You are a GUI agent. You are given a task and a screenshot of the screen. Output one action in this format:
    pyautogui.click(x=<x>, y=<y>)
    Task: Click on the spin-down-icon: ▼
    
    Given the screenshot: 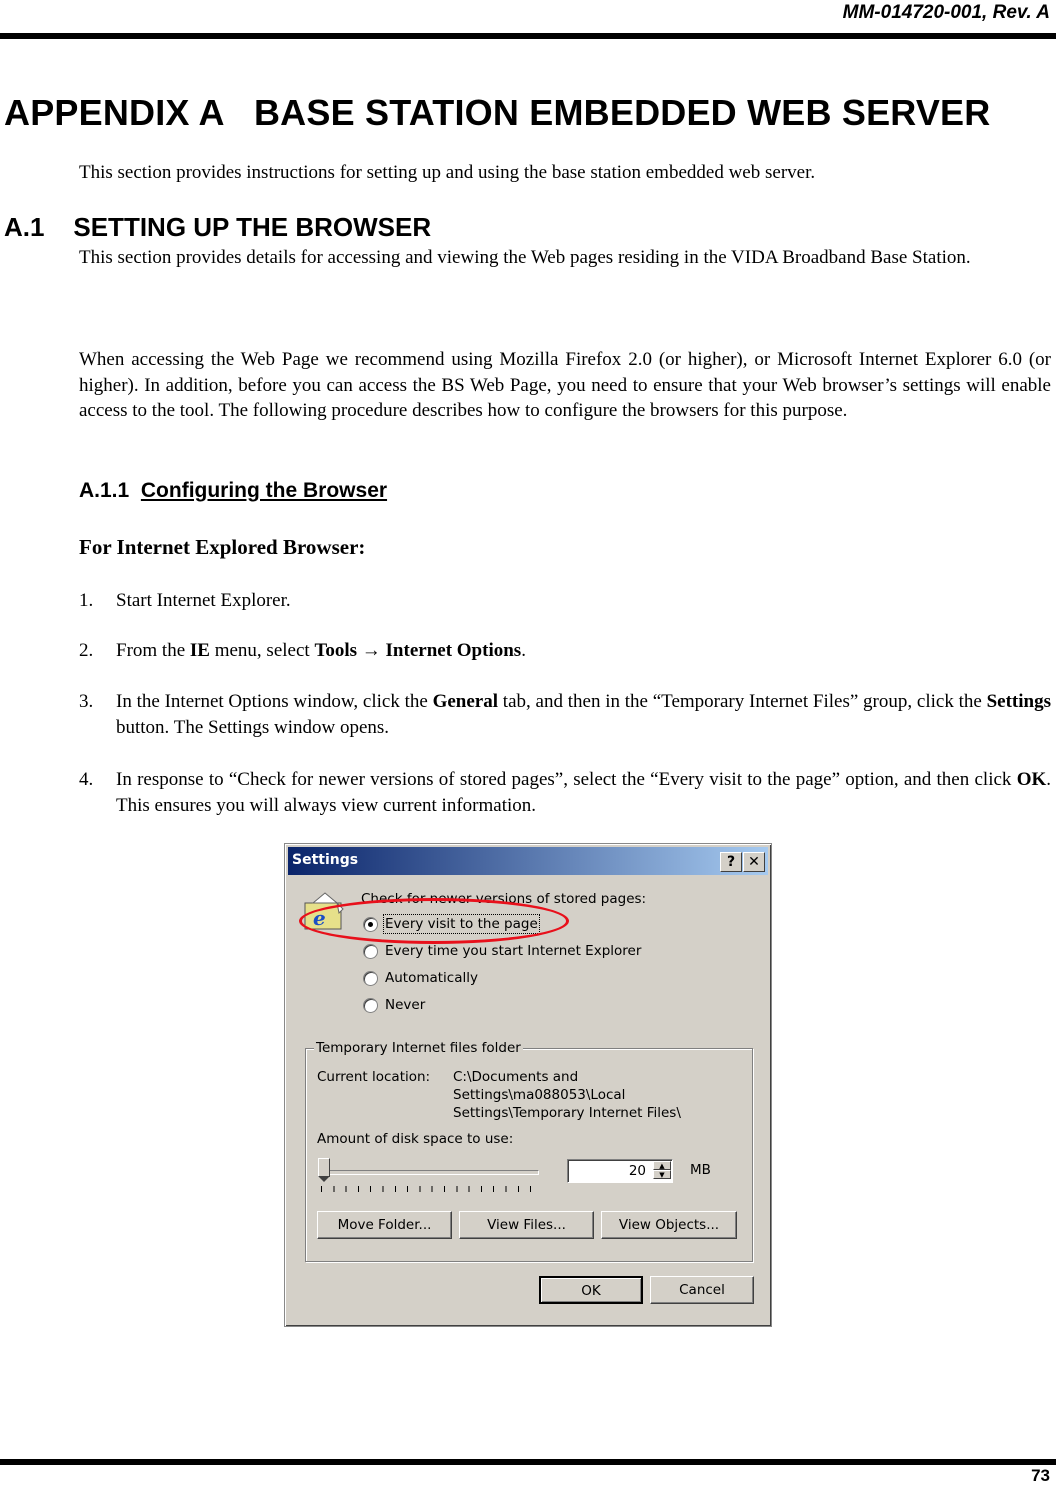 What is the action you would take?
    pyautogui.click(x=662, y=1174)
    